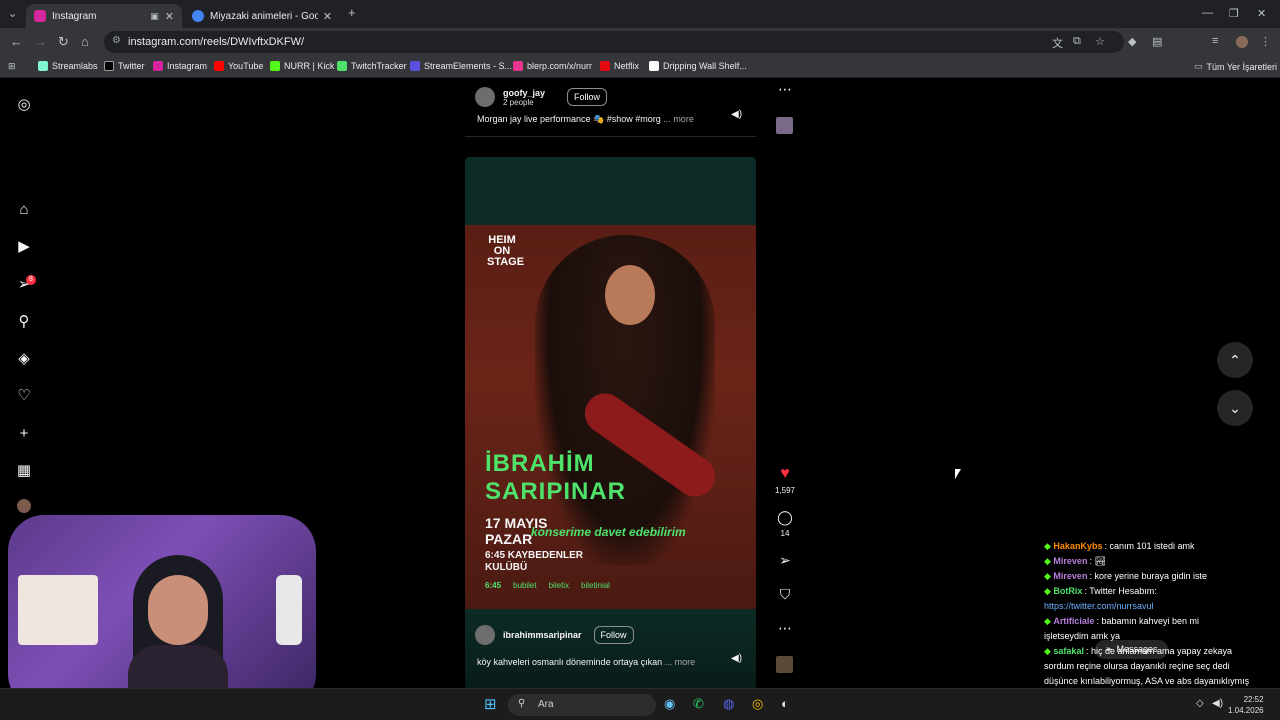 The image size is (1280, 720). Describe the element at coordinates (785, 703) in the screenshot. I see `obs-icon: ◐` at that location.